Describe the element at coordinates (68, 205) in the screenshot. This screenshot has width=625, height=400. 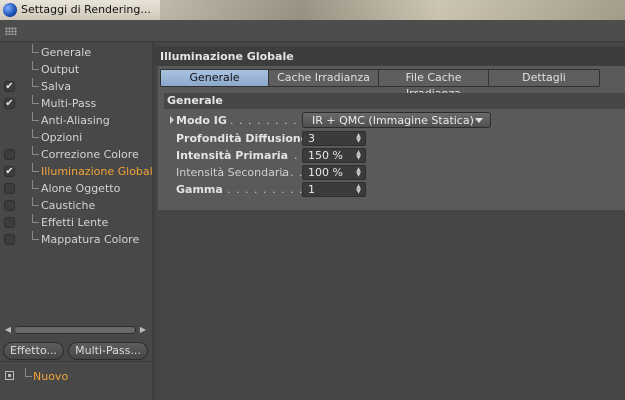
I see `sidebar-item-label: Caustiche` at that location.